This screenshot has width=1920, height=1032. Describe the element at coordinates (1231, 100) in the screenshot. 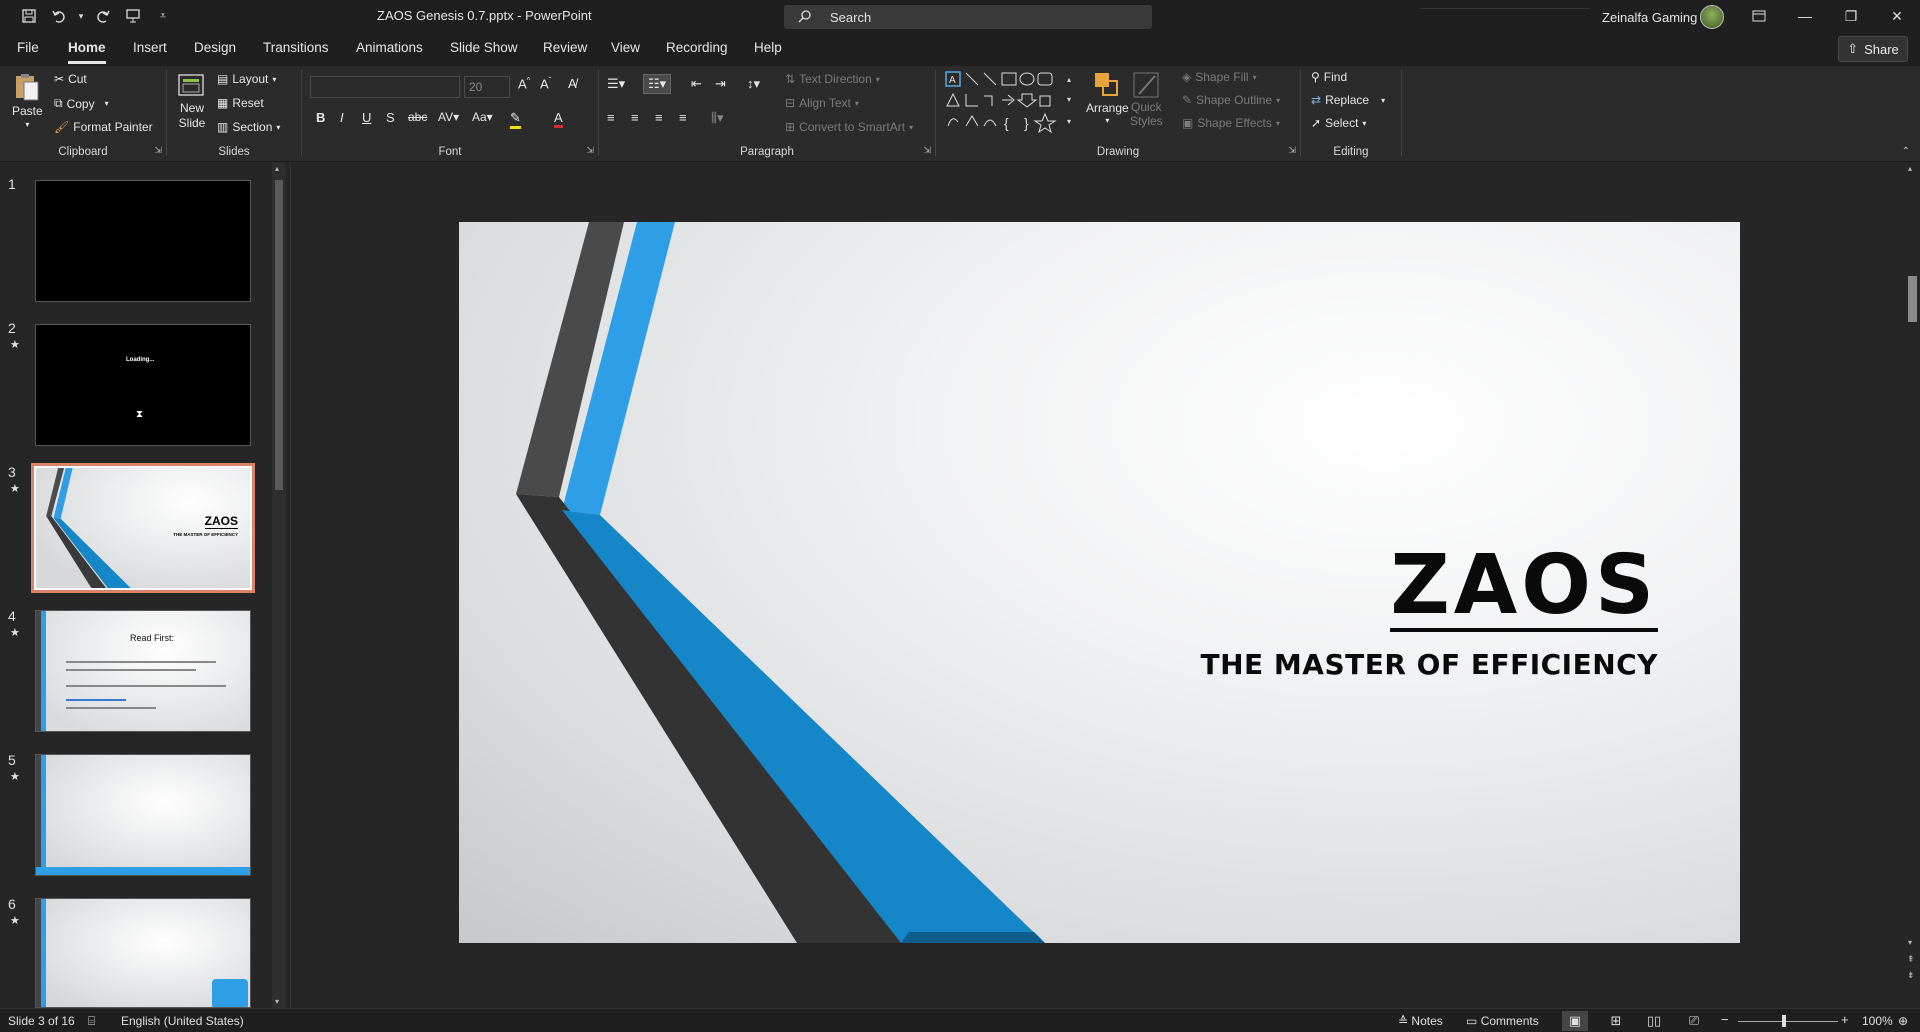

I see `shape-outline-button: ✎ Shape Outline ▾` at that location.